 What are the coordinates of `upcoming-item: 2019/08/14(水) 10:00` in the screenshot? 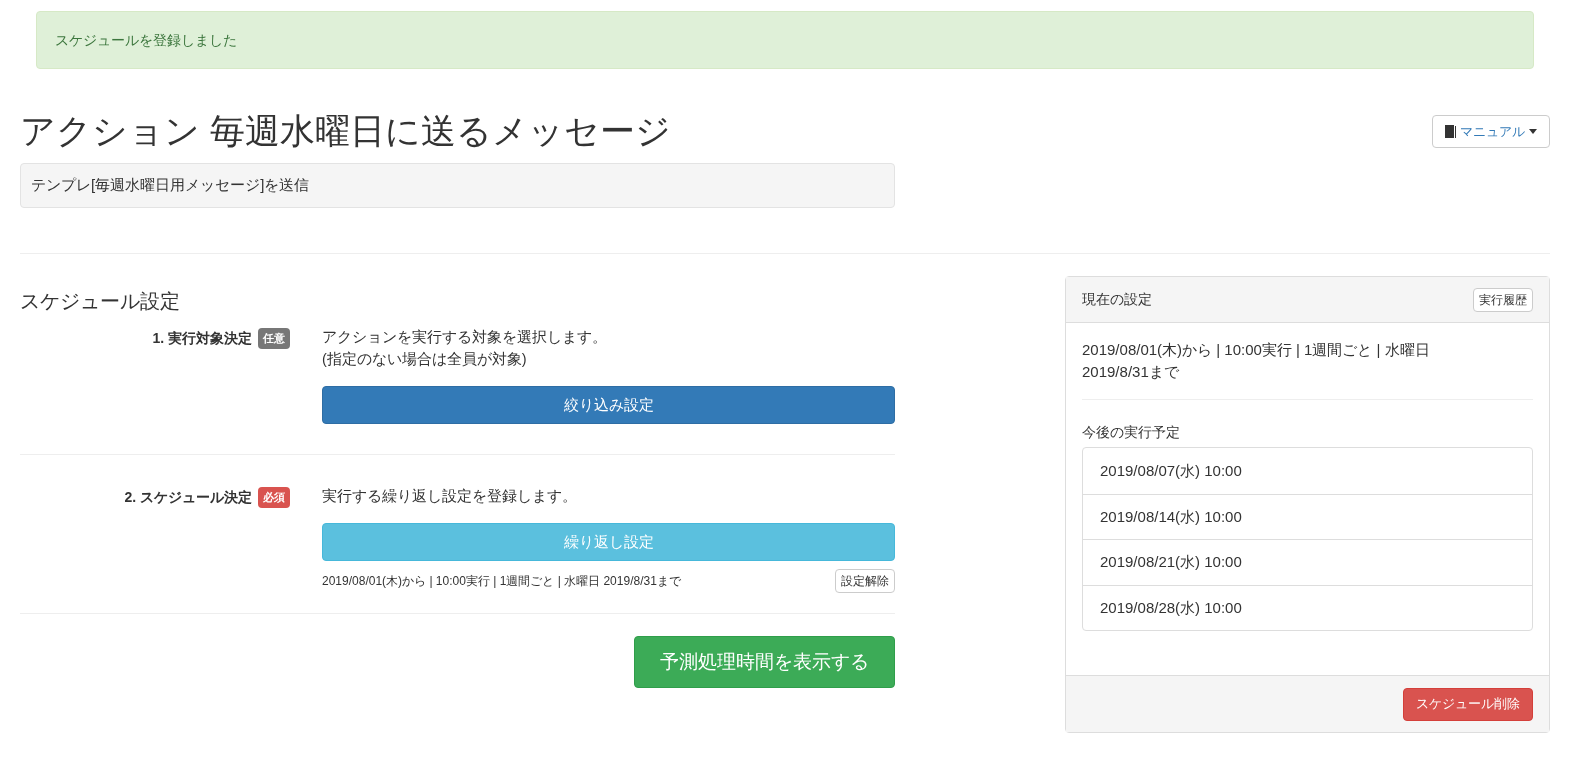 It's located at (1307, 516).